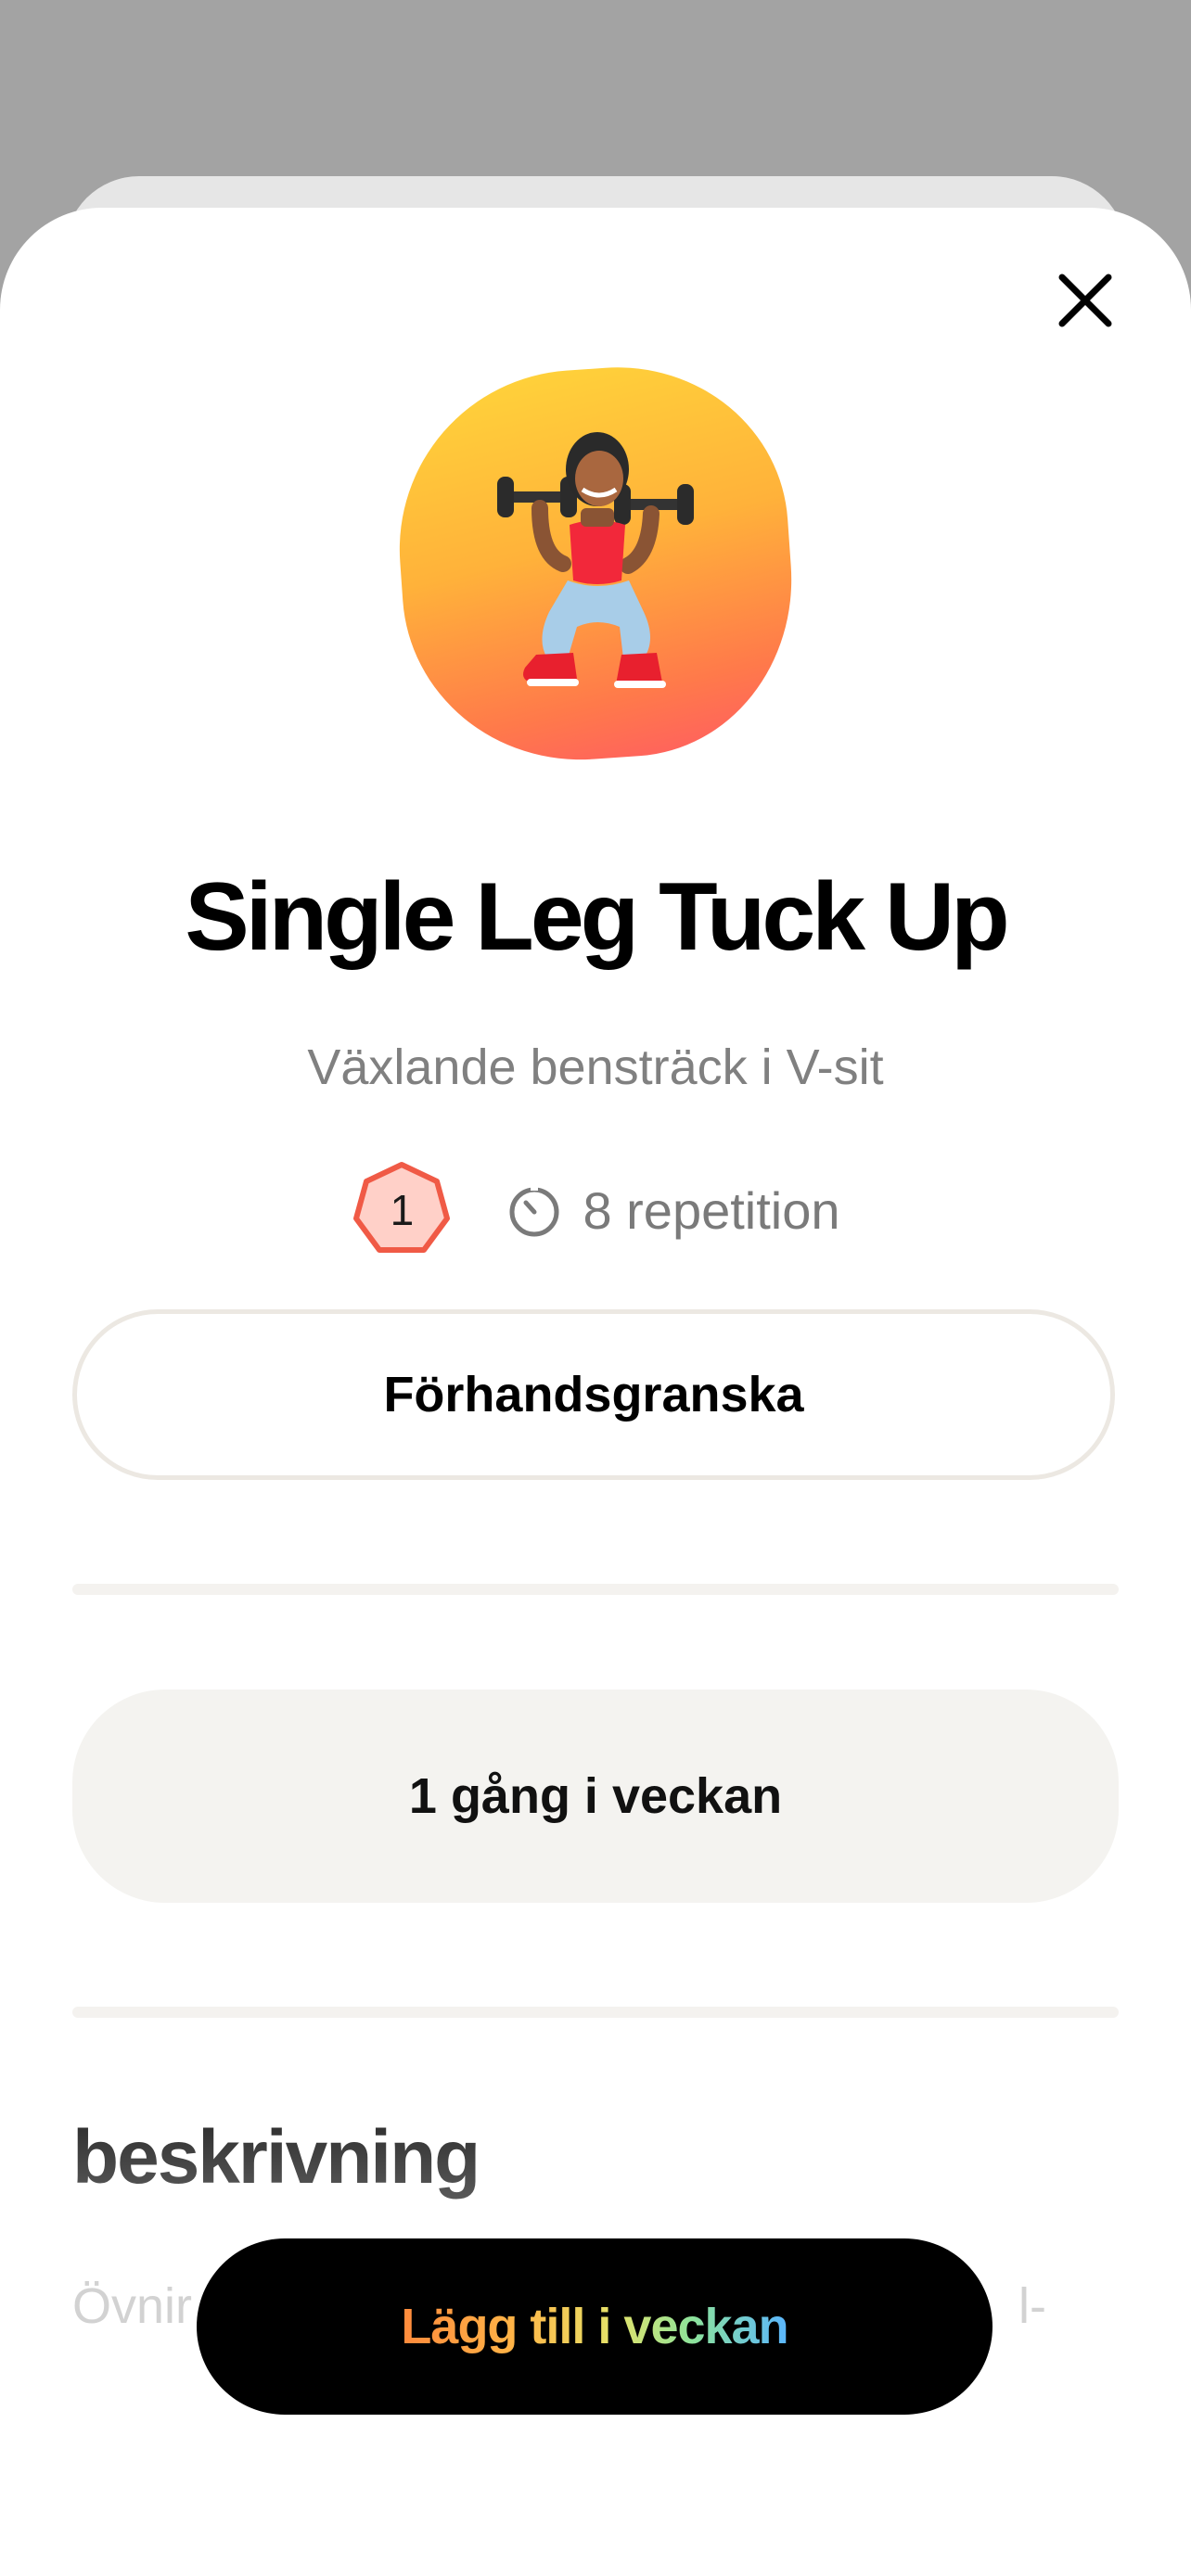  Describe the element at coordinates (534, 1211) in the screenshot. I see `timer-icon` at that location.